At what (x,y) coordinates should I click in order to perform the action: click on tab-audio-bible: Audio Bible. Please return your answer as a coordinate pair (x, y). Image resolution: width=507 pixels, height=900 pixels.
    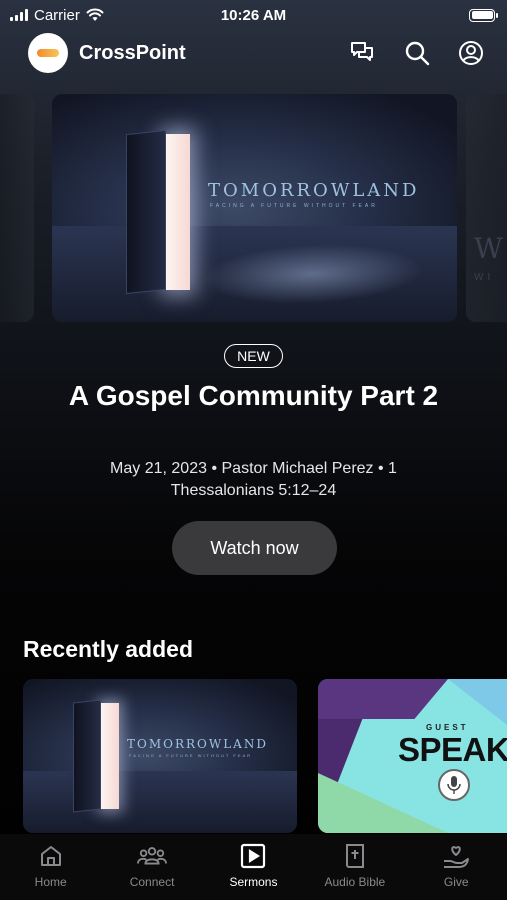
    Looking at the image, I should click on (355, 865).